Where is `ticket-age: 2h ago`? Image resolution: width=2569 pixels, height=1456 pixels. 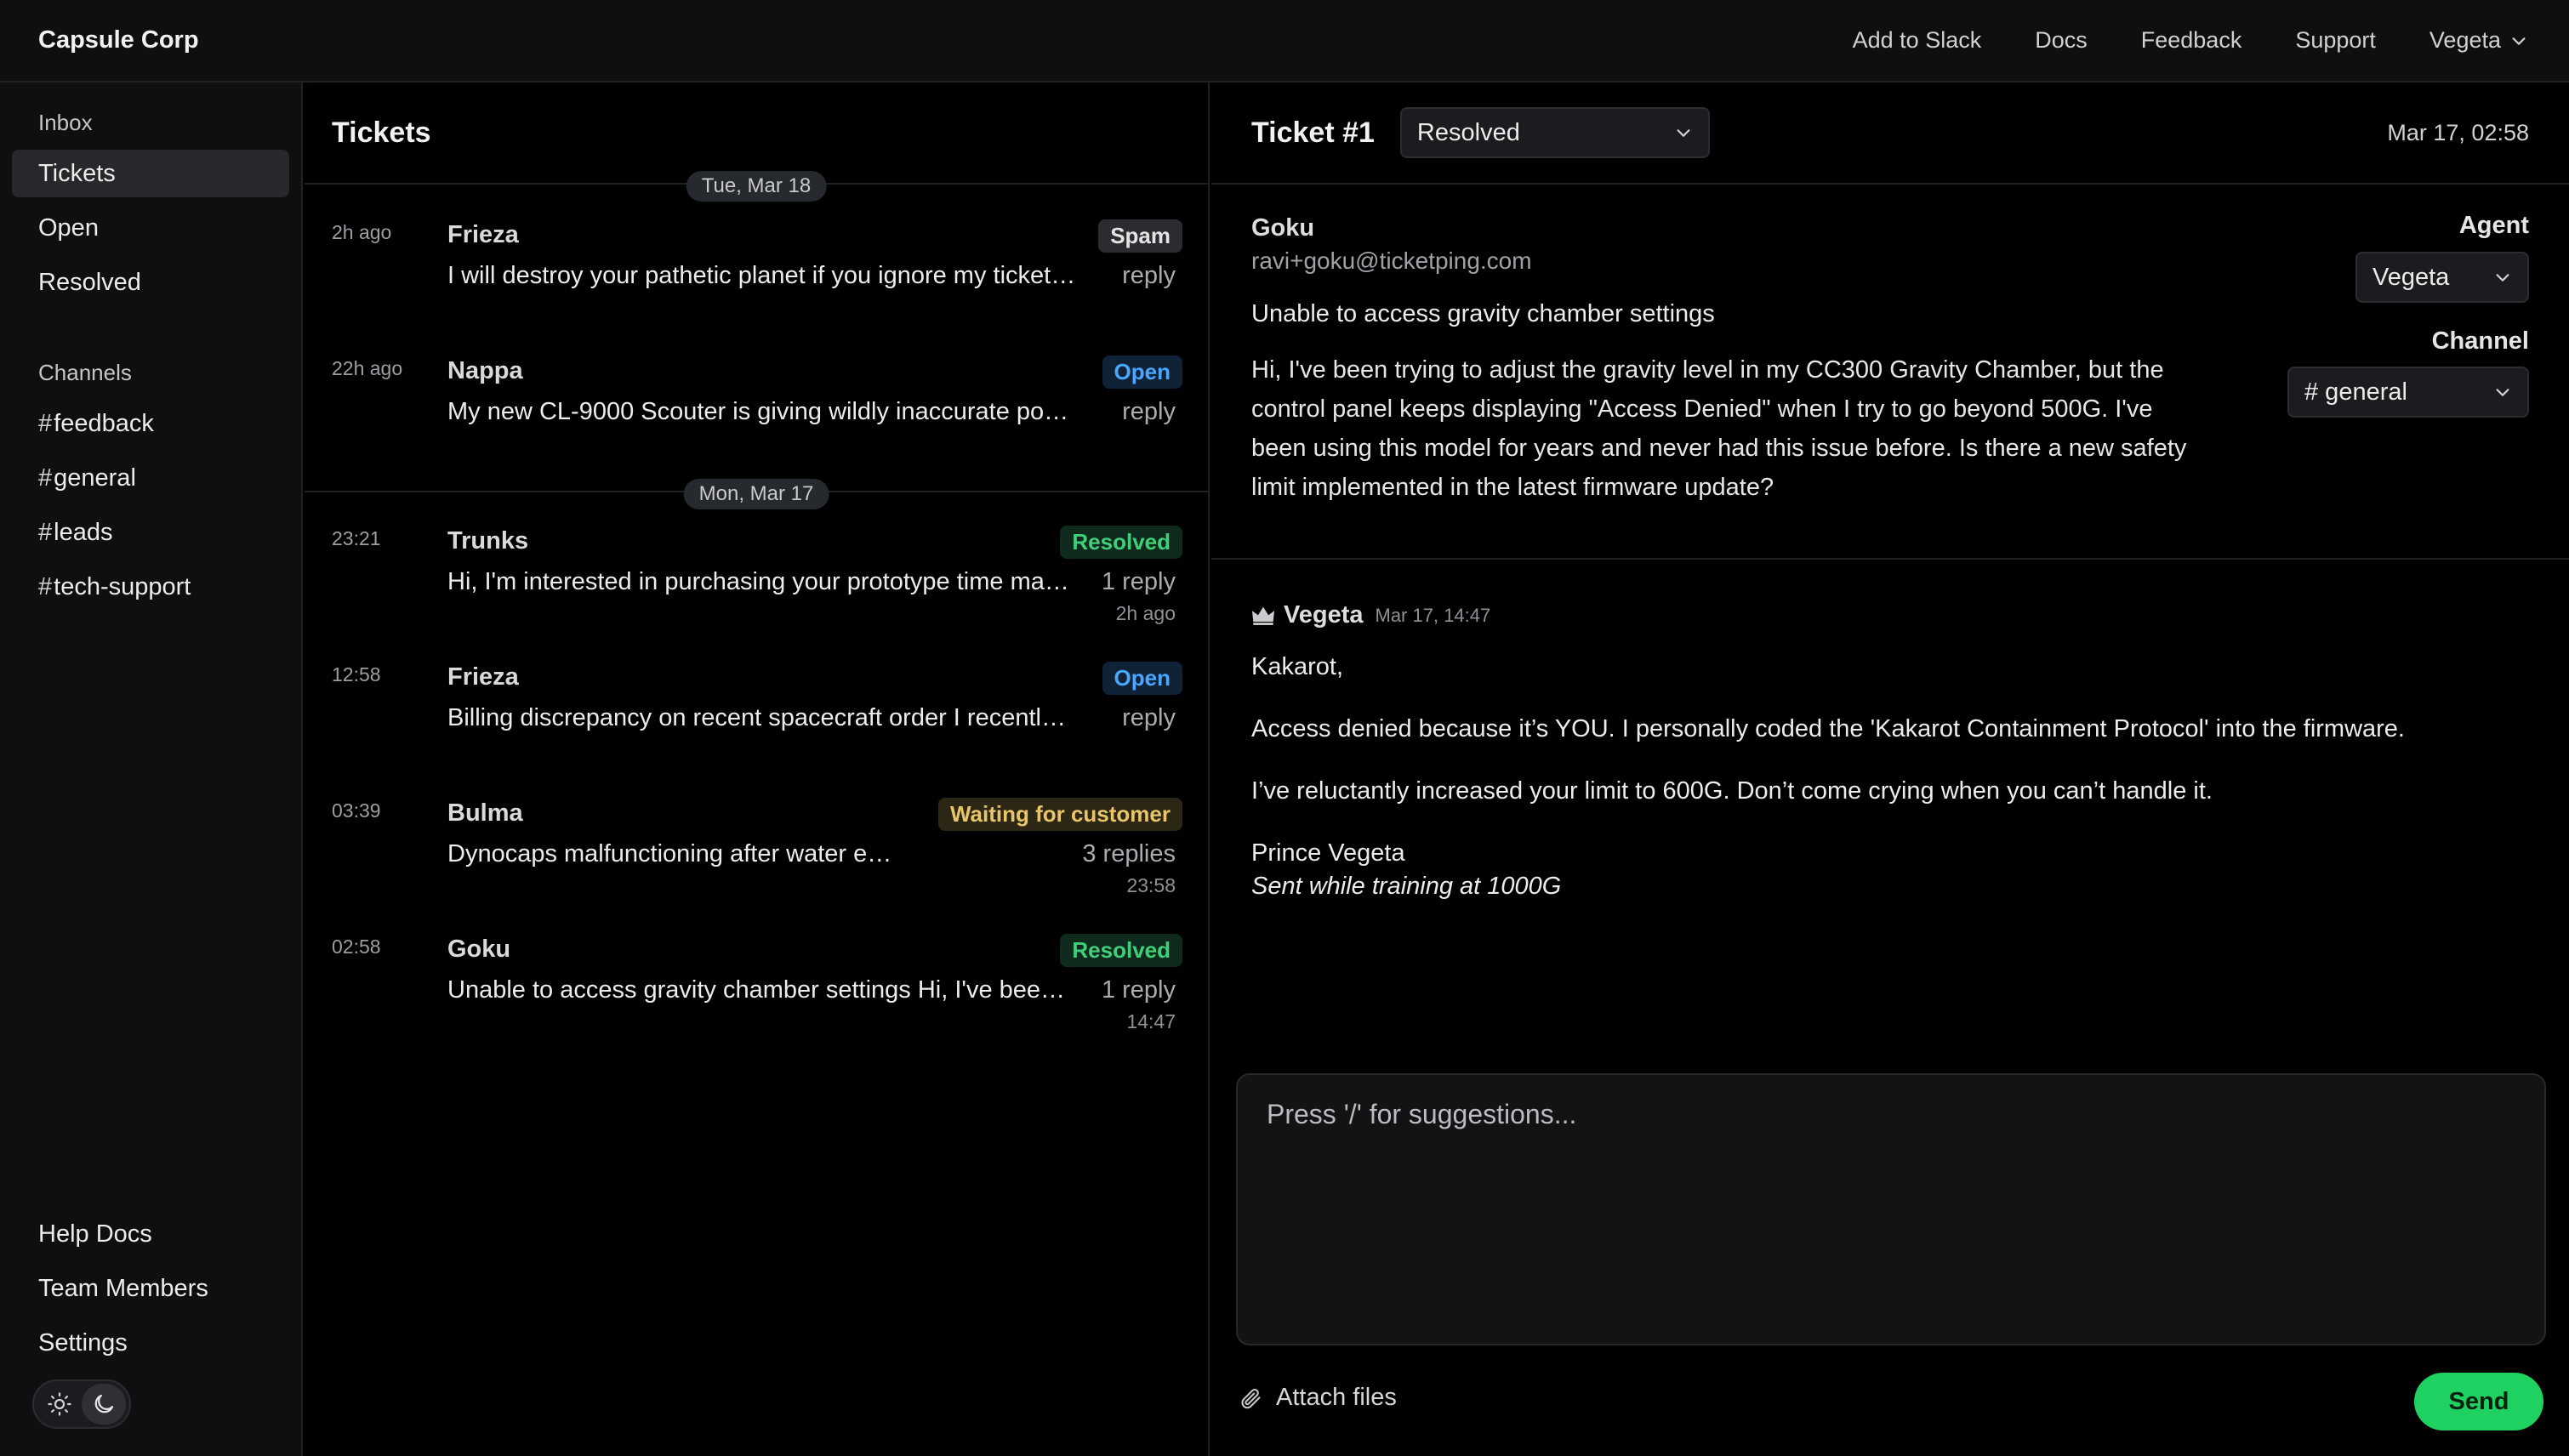
ticket-age: 2h ago is located at coordinates (362, 232).